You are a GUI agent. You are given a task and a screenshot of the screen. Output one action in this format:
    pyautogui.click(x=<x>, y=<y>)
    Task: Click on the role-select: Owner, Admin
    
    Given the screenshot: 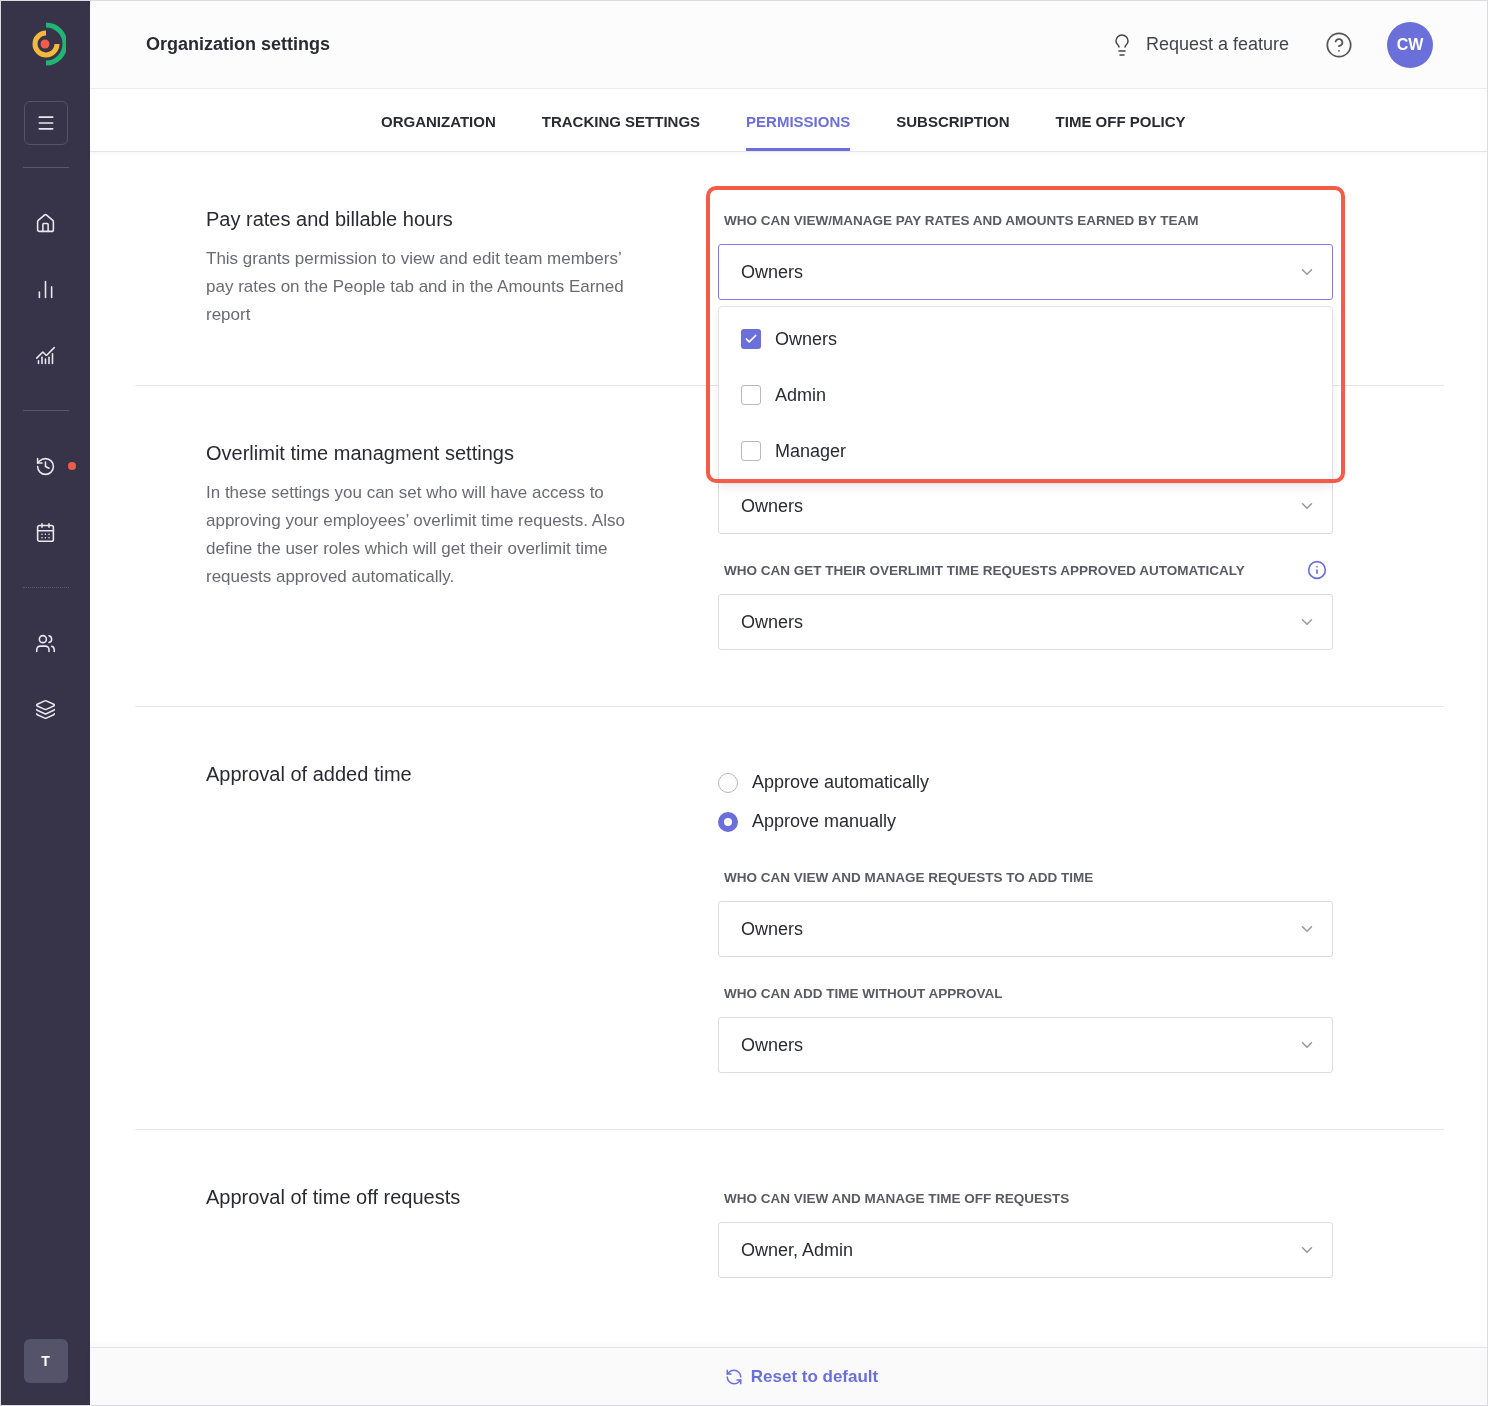 What is the action you would take?
    pyautogui.click(x=1025, y=1250)
    